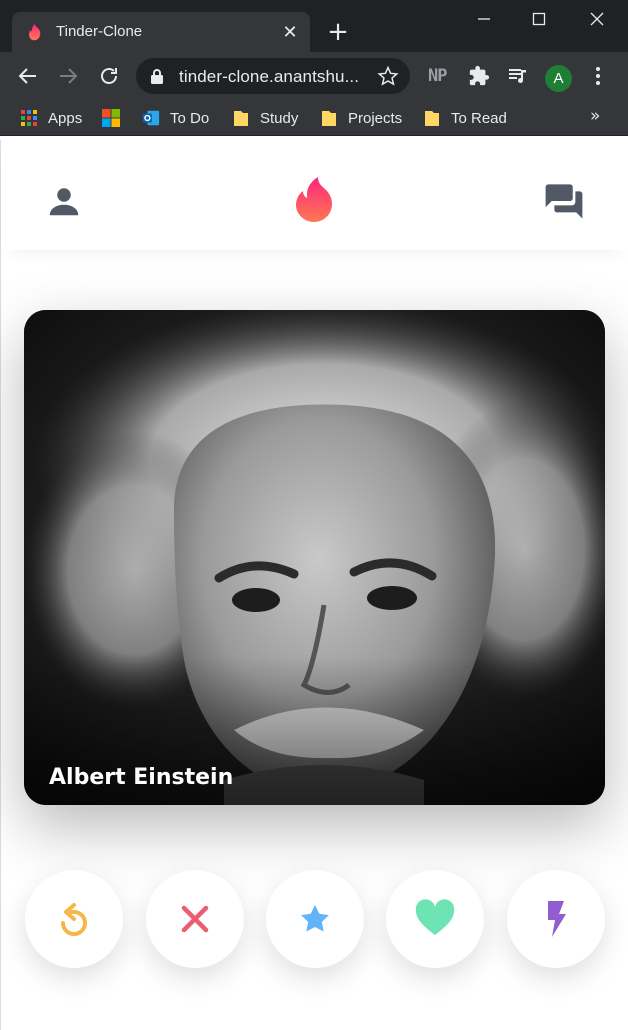  Describe the element at coordinates (597, 18) in the screenshot. I see `close-window-icon` at that location.